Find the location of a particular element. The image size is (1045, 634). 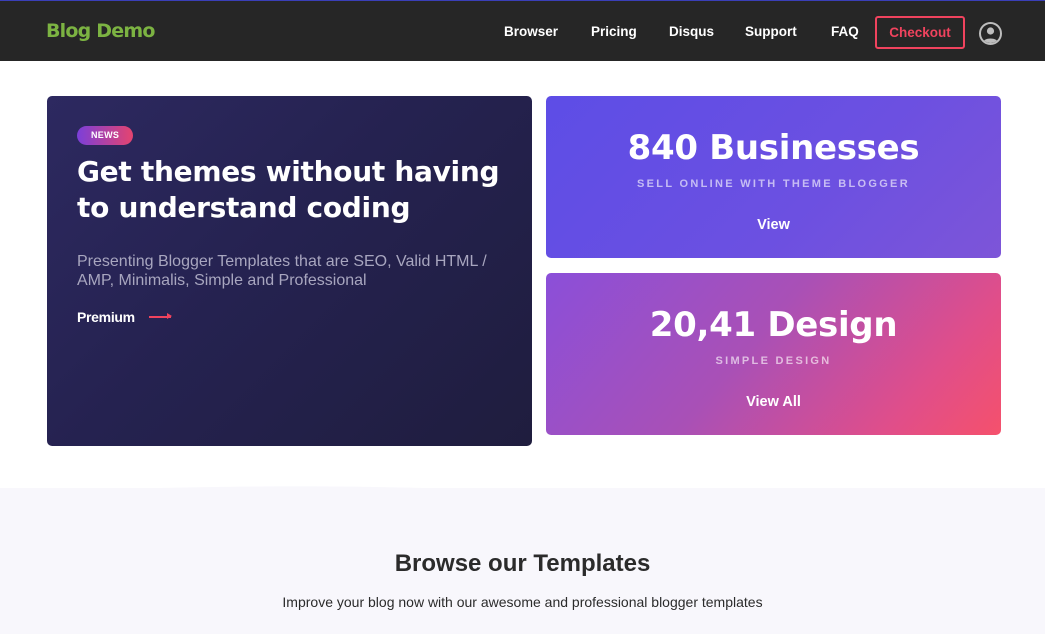

design-subtitle: SIMPLE DESIGN is located at coordinates (773, 361).